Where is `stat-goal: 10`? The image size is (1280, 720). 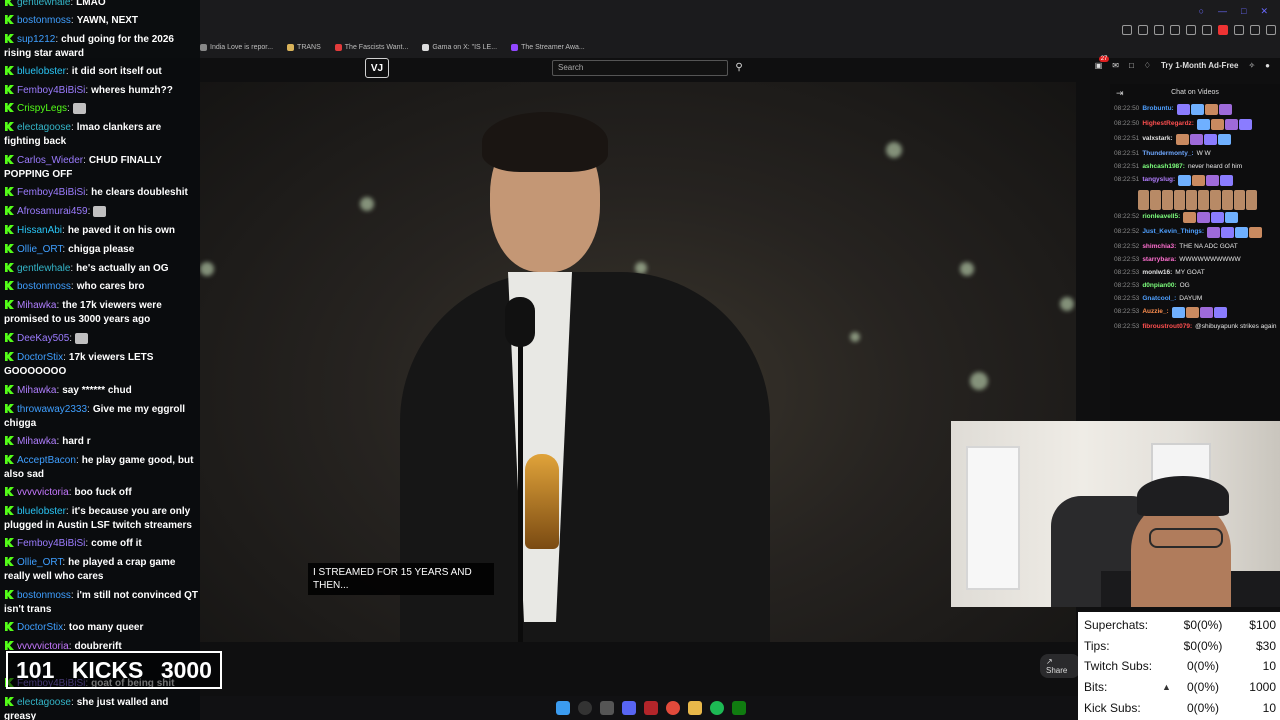 stat-goal: 10 is located at coordinates (1269, 708).